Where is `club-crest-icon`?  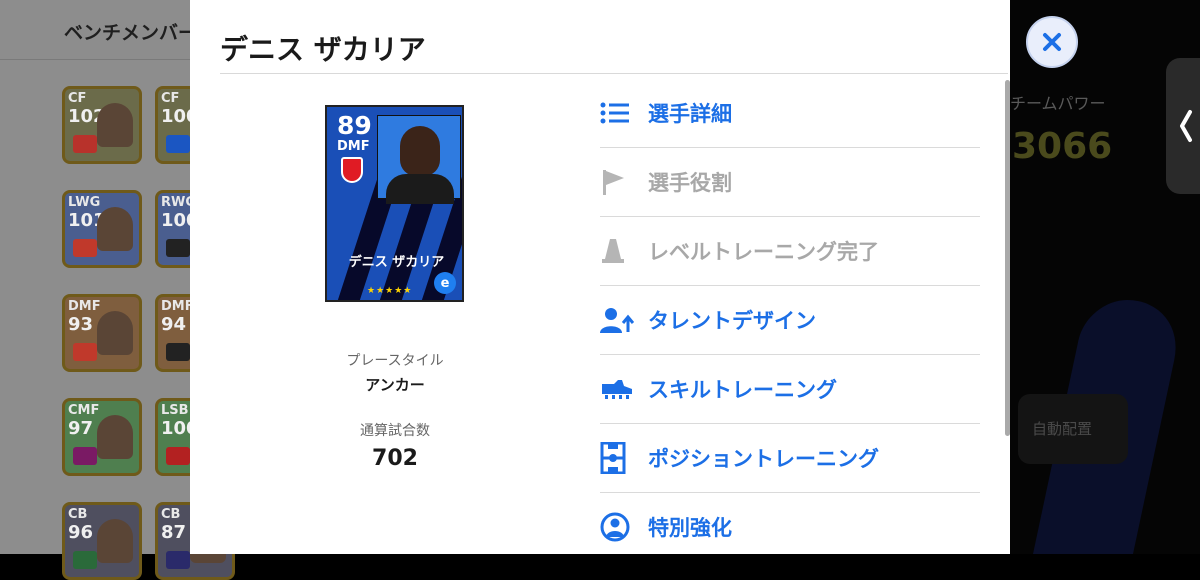
club-crest-icon is located at coordinates (352, 170).